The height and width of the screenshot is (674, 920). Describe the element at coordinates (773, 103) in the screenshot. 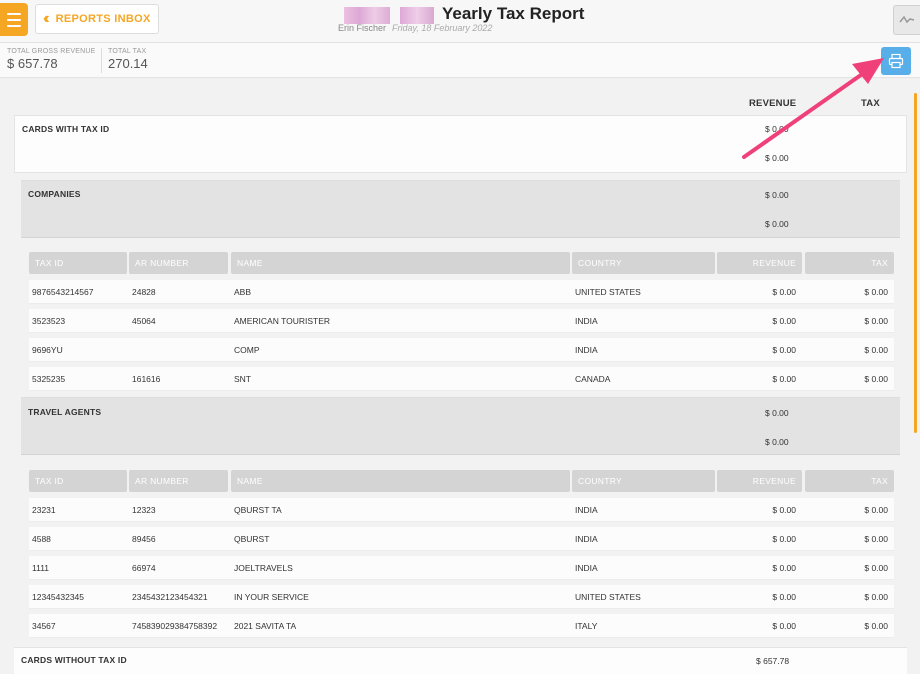

I see `revenue-column-header: REVENUE` at that location.